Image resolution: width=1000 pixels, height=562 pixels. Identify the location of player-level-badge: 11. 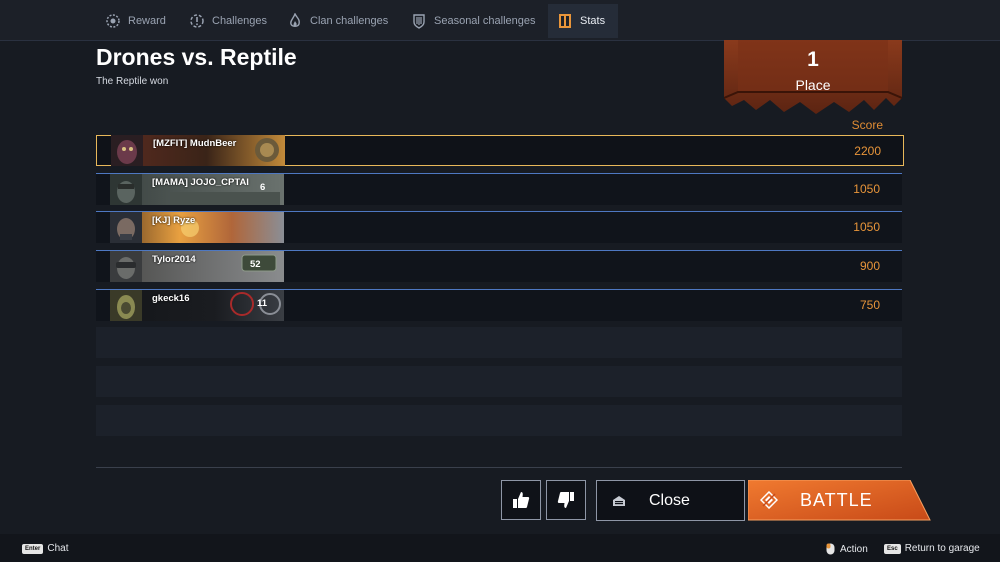
(262, 303).